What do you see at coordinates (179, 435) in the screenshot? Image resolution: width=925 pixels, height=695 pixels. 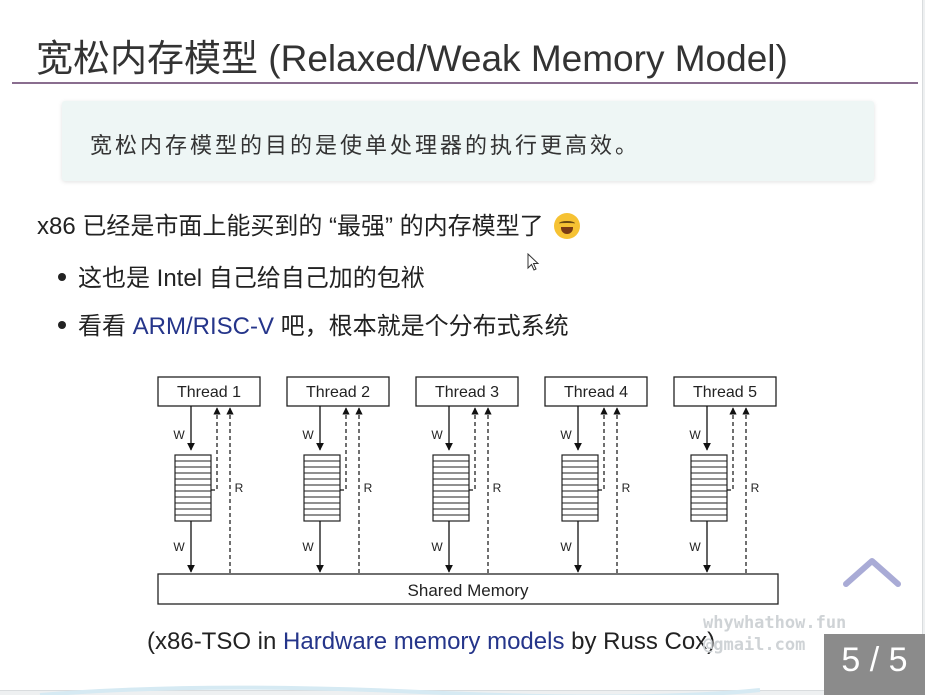 I see `write-label-top-1: W` at bounding box center [179, 435].